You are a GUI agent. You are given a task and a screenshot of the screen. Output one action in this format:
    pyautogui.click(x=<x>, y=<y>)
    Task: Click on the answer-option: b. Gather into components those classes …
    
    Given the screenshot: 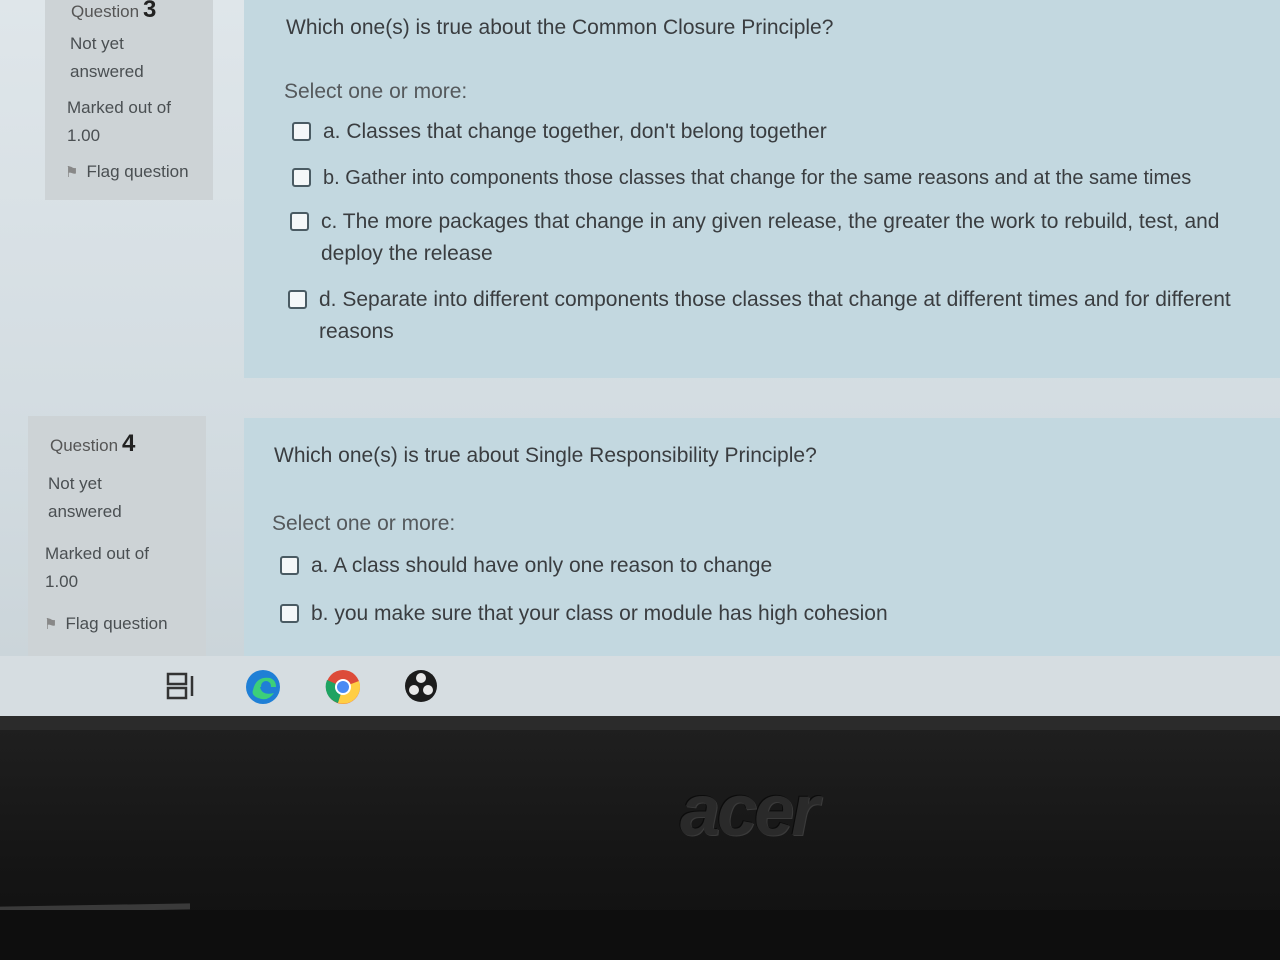 What is the action you would take?
    pyautogui.click(x=786, y=178)
    